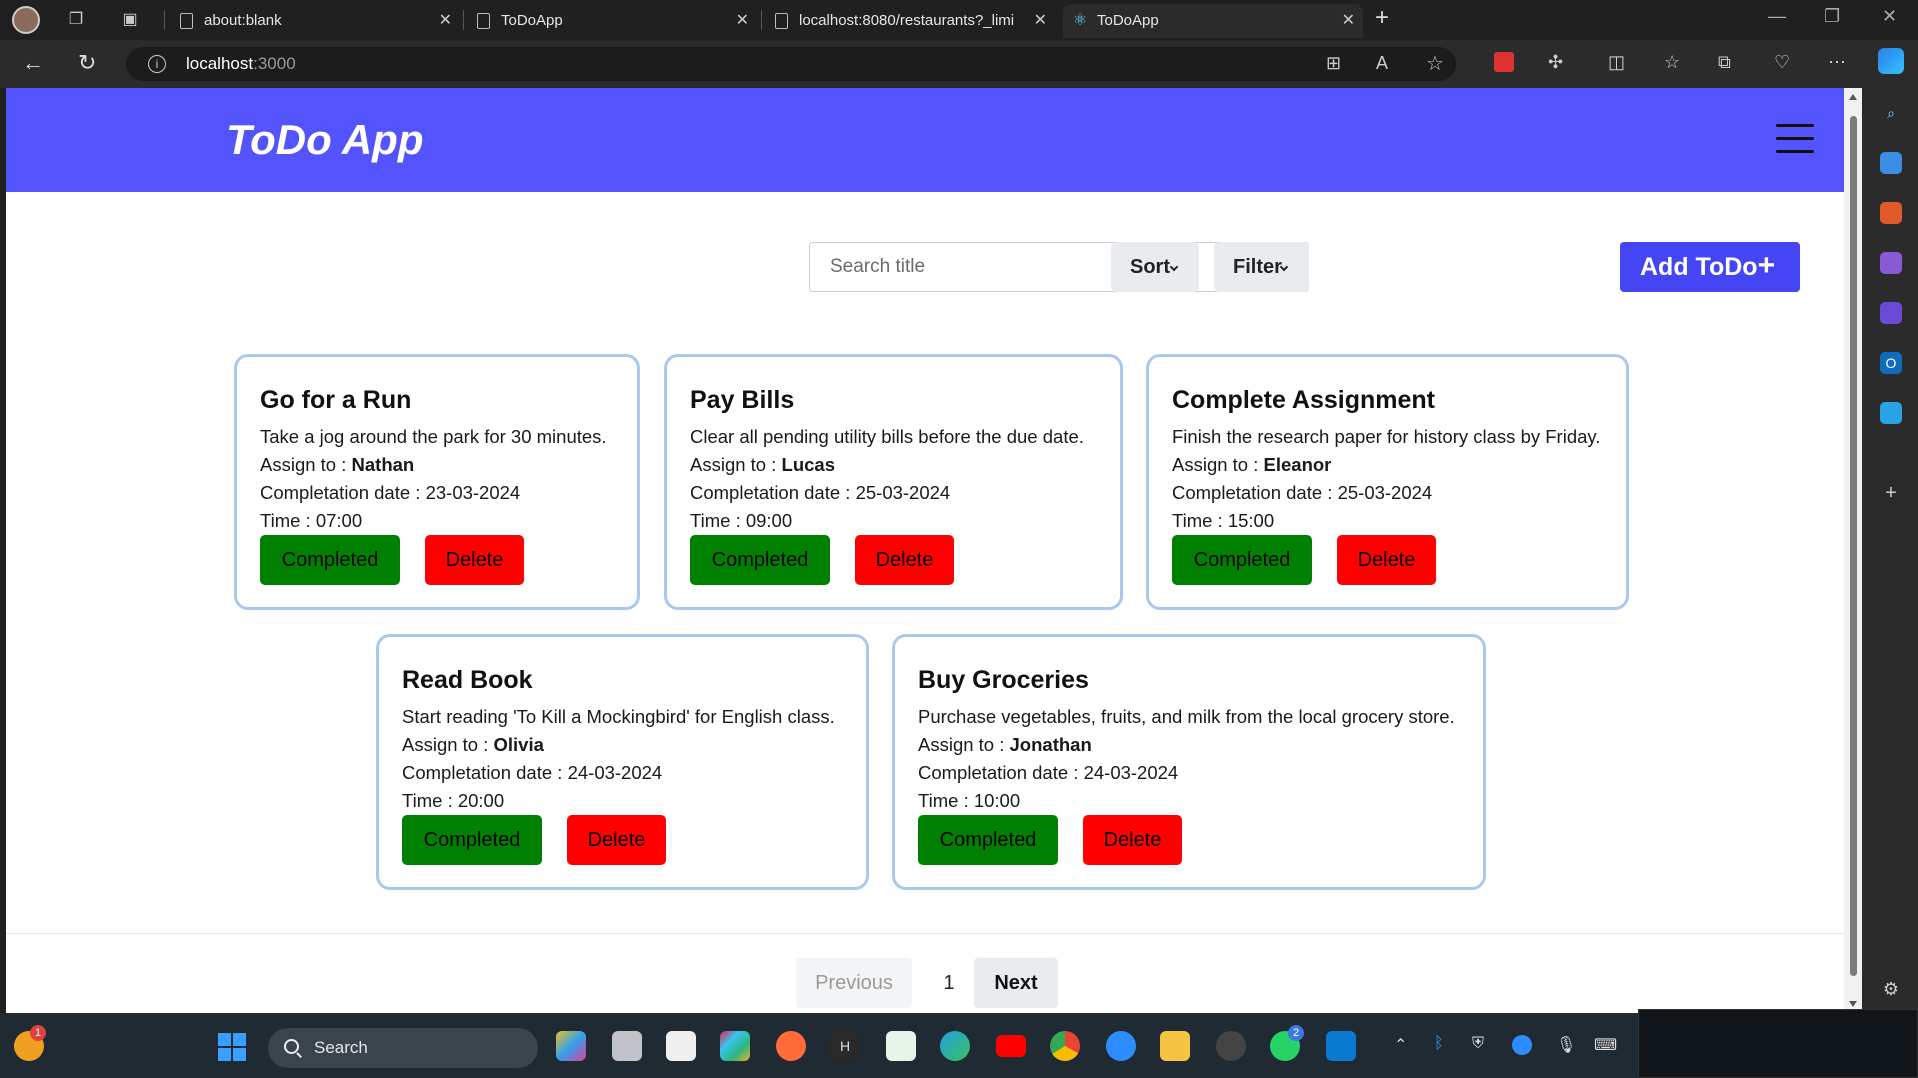  What do you see at coordinates (157, 64) in the screenshot?
I see `site-info-icon: i` at bounding box center [157, 64].